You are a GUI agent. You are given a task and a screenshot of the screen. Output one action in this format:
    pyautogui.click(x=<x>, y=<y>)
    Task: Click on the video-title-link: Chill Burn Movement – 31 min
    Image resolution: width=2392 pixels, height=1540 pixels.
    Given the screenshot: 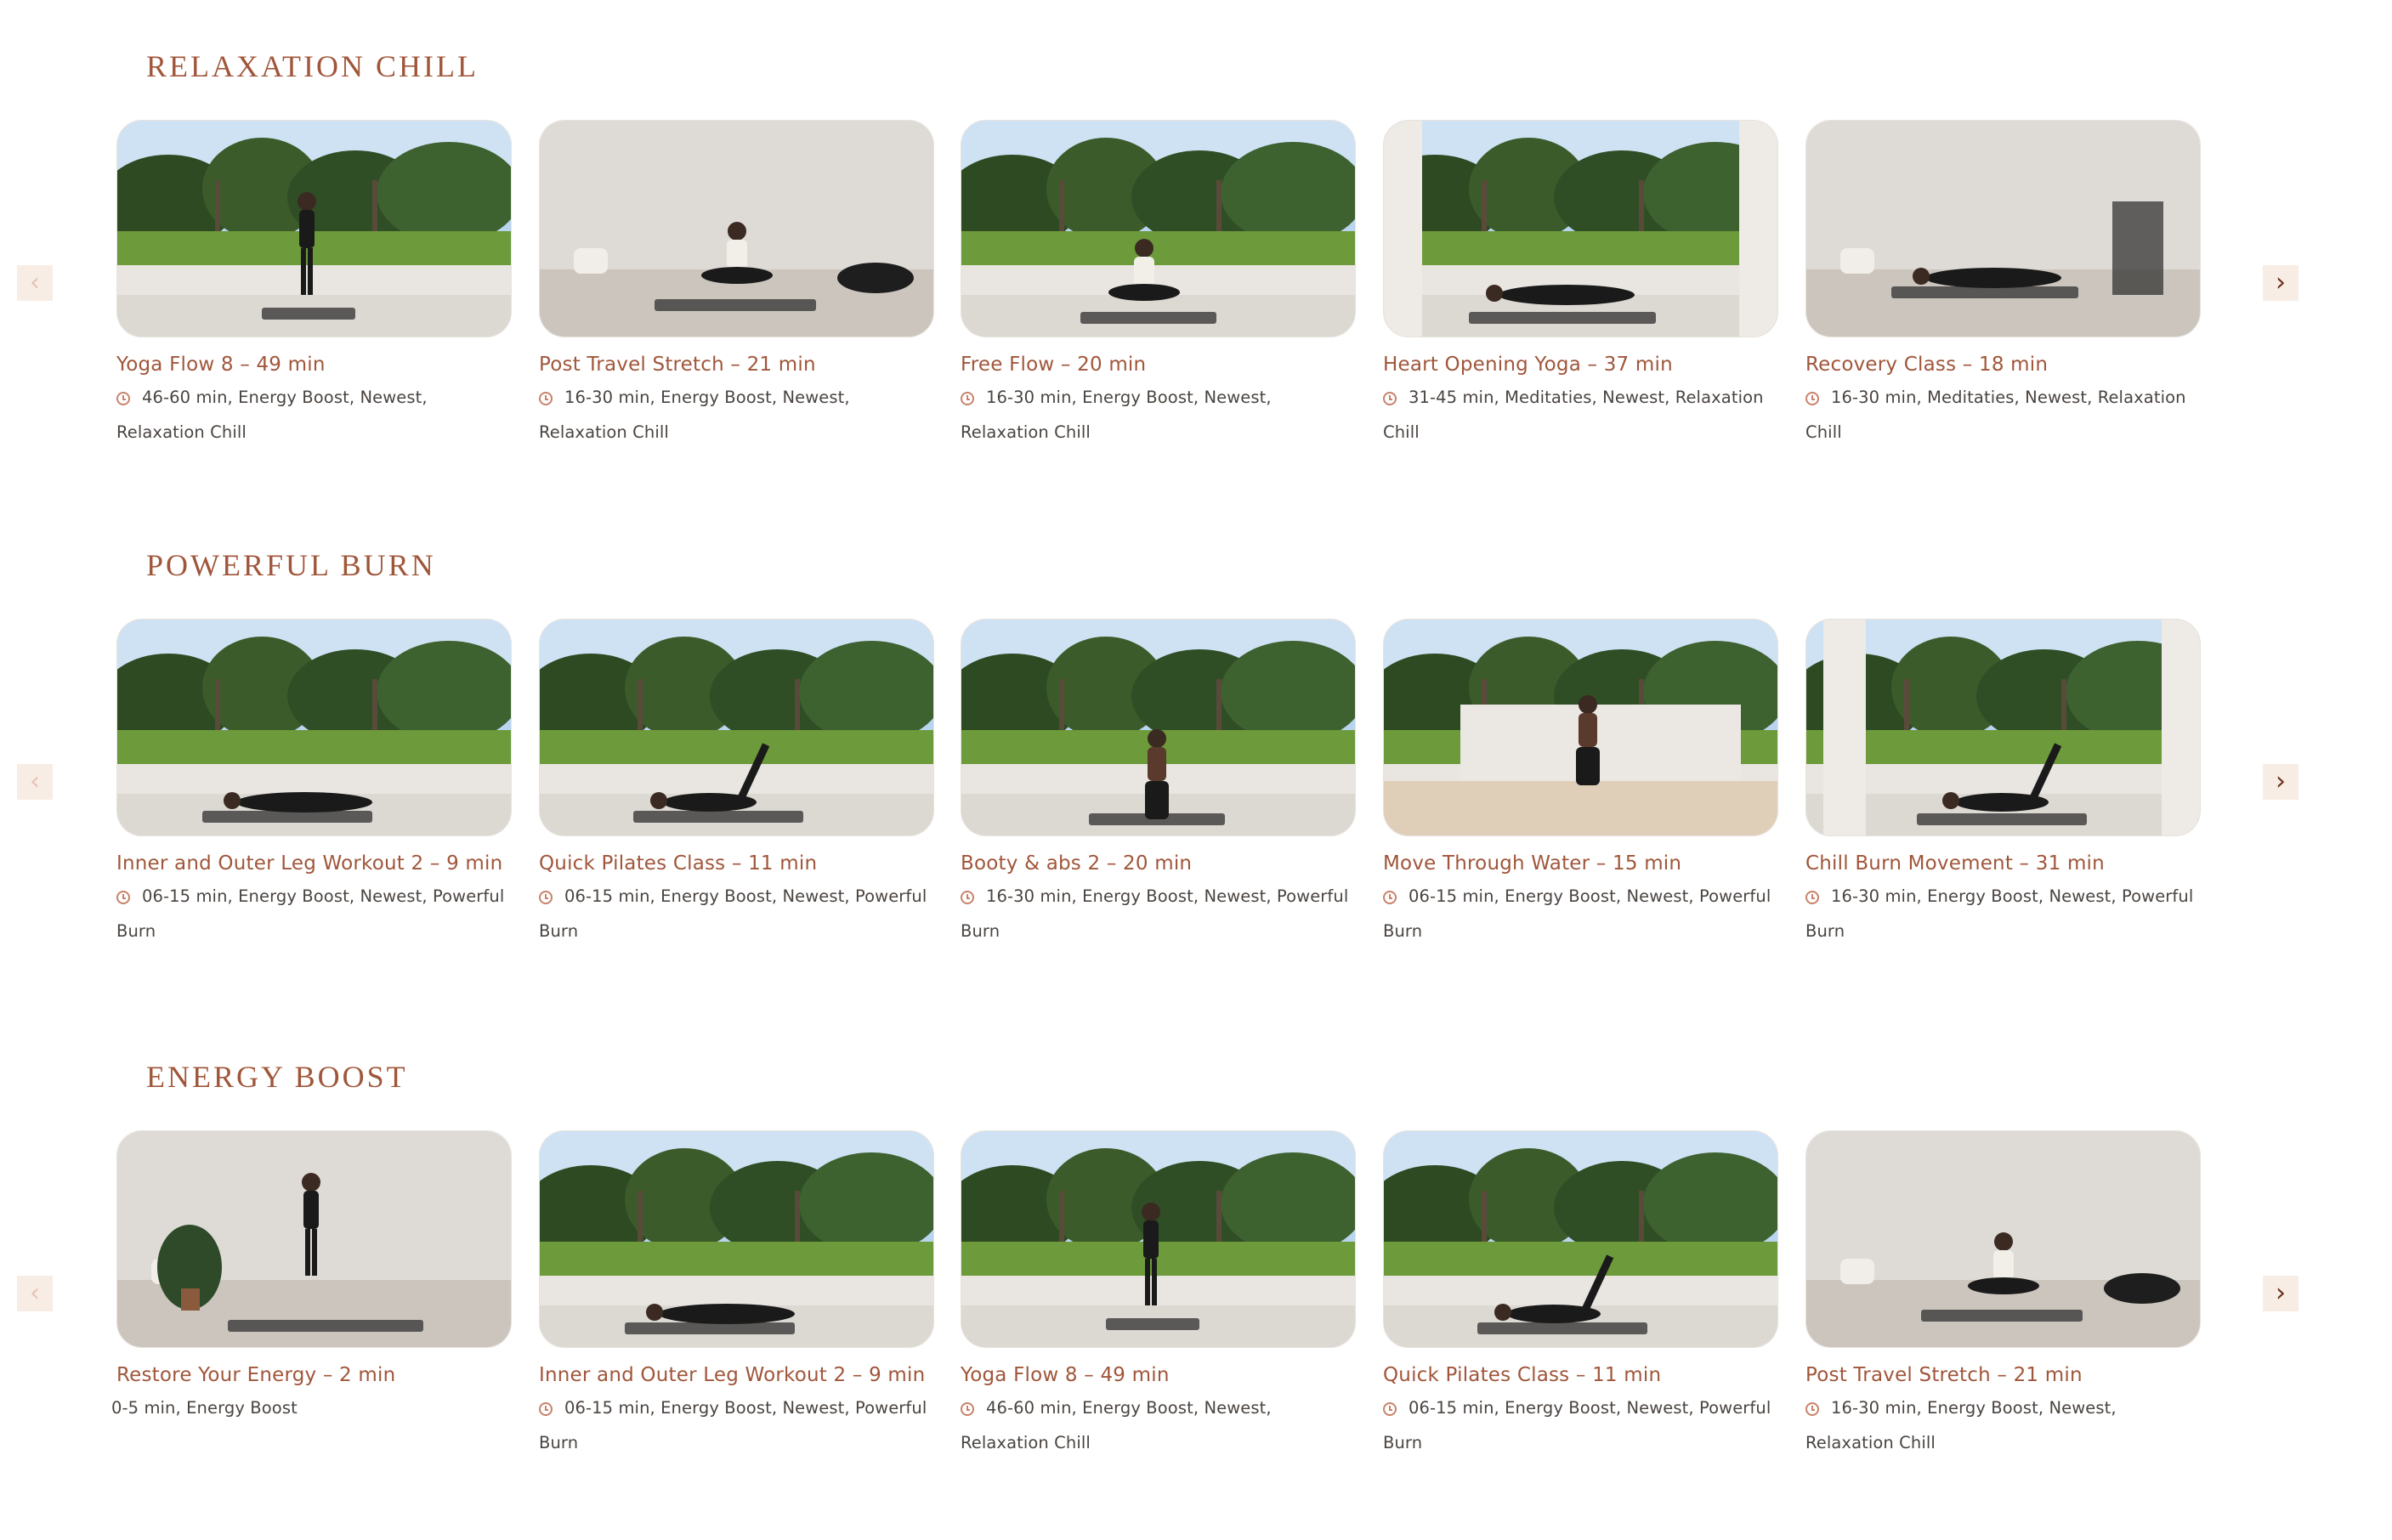 What is the action you would take?
    pyautogui.click(x=2003, y=863)
    